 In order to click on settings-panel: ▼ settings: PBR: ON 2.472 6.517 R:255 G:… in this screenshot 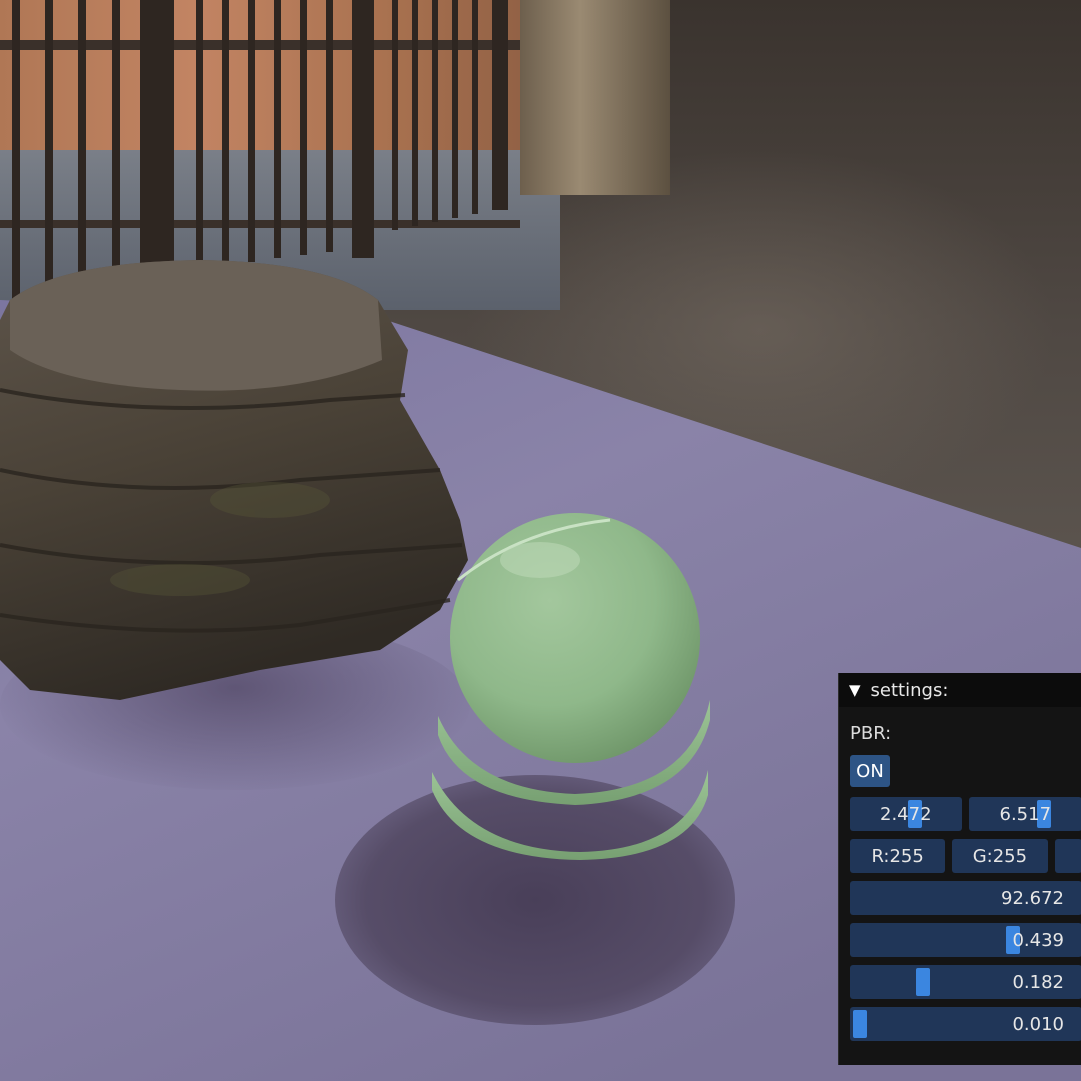, I will do `click(959, 869)`.